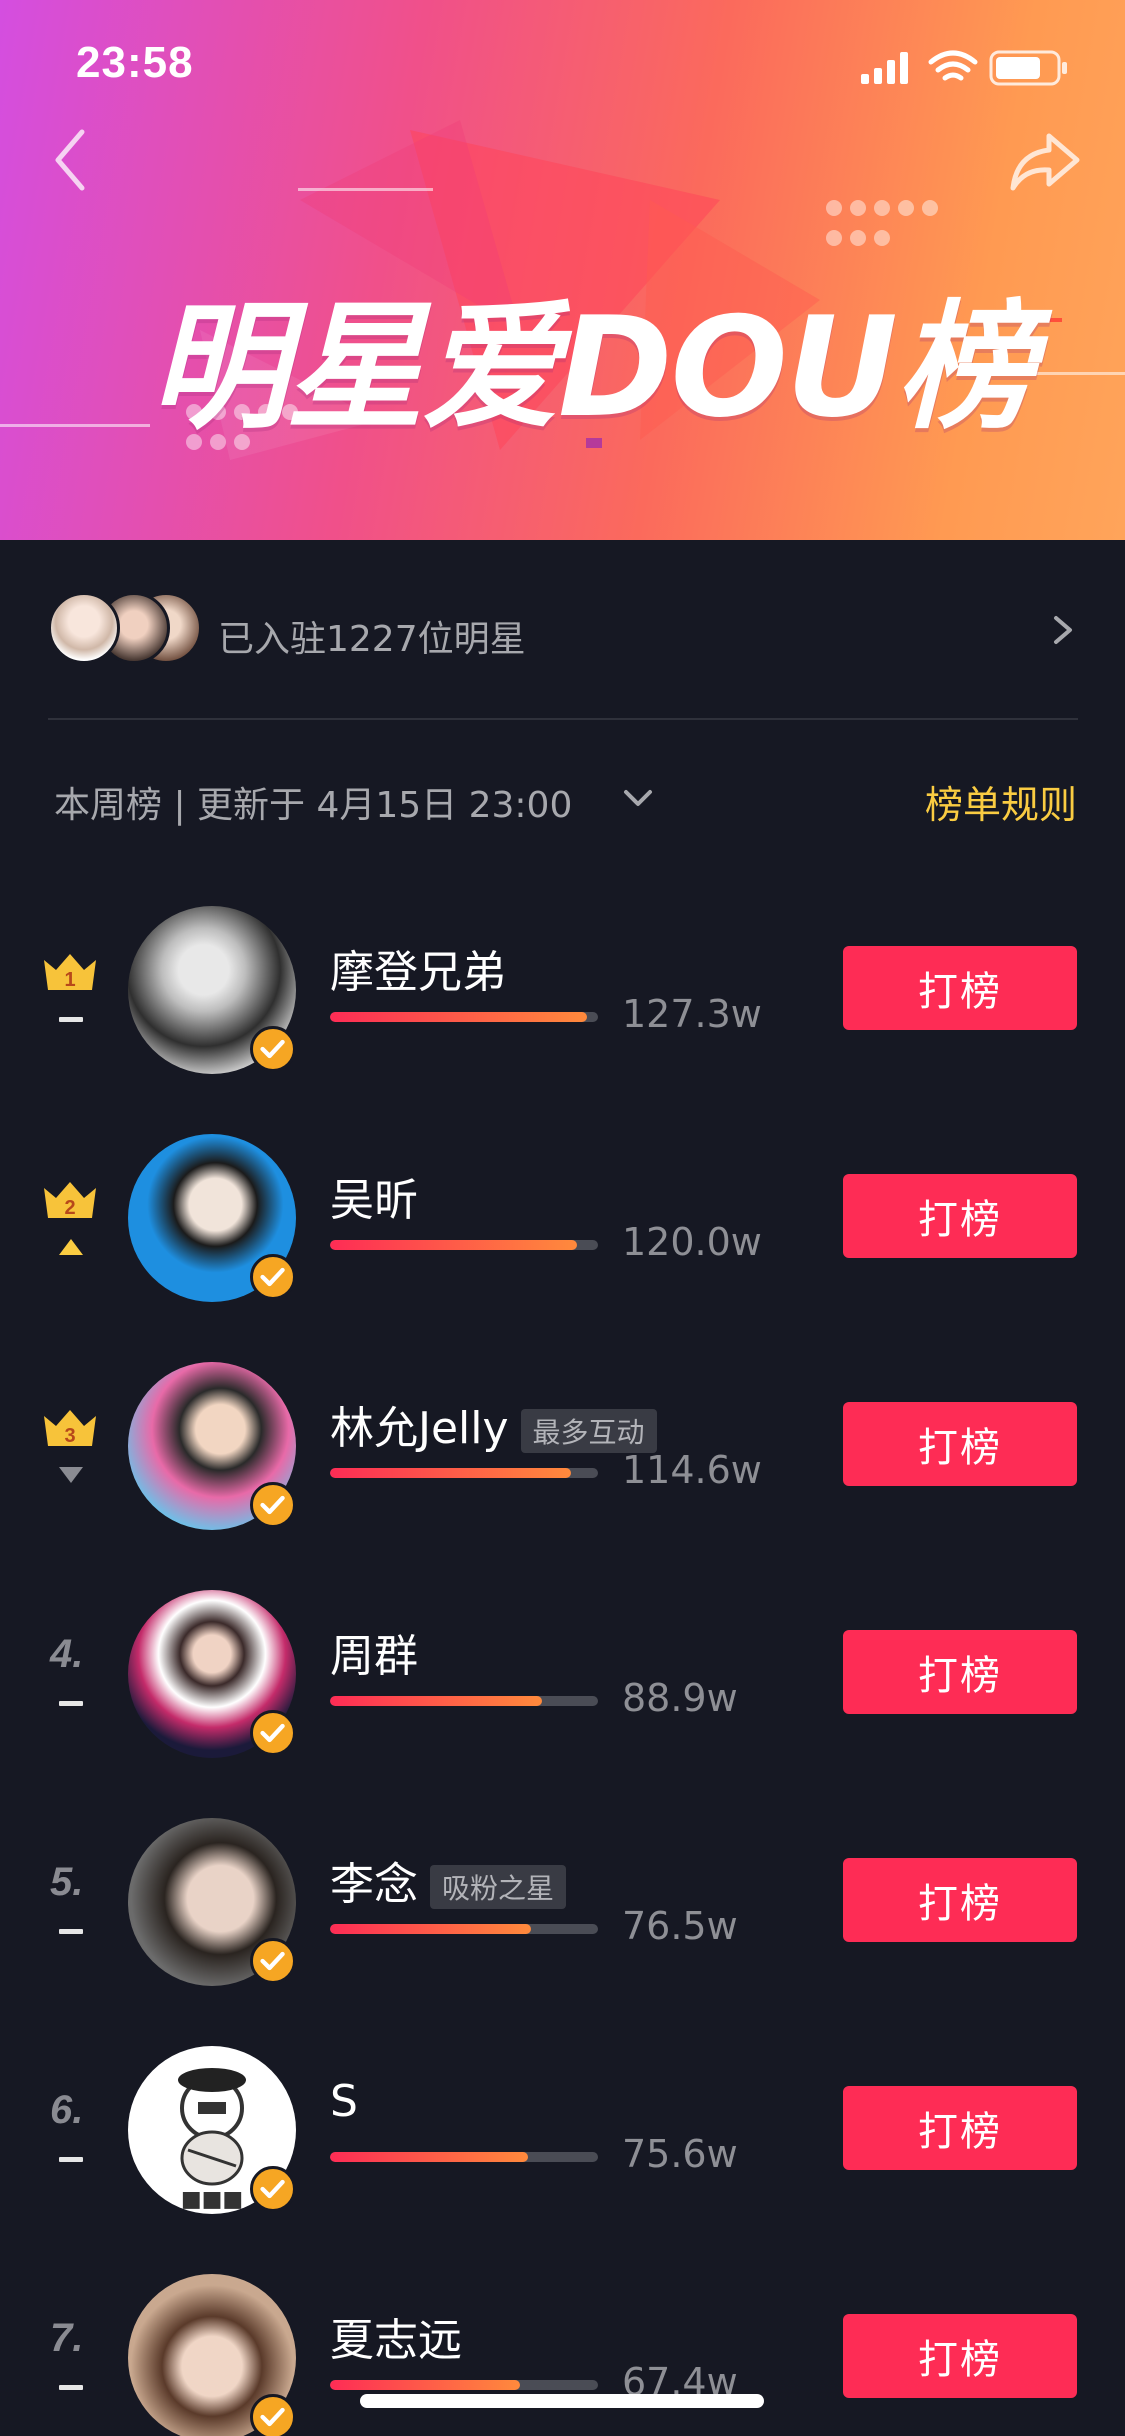 The width and height of the screenshot is (1125, 2436). What do you see at coordinates (563, 719) in the screenshot?
I see `divider` at bounding box center [563, 719].